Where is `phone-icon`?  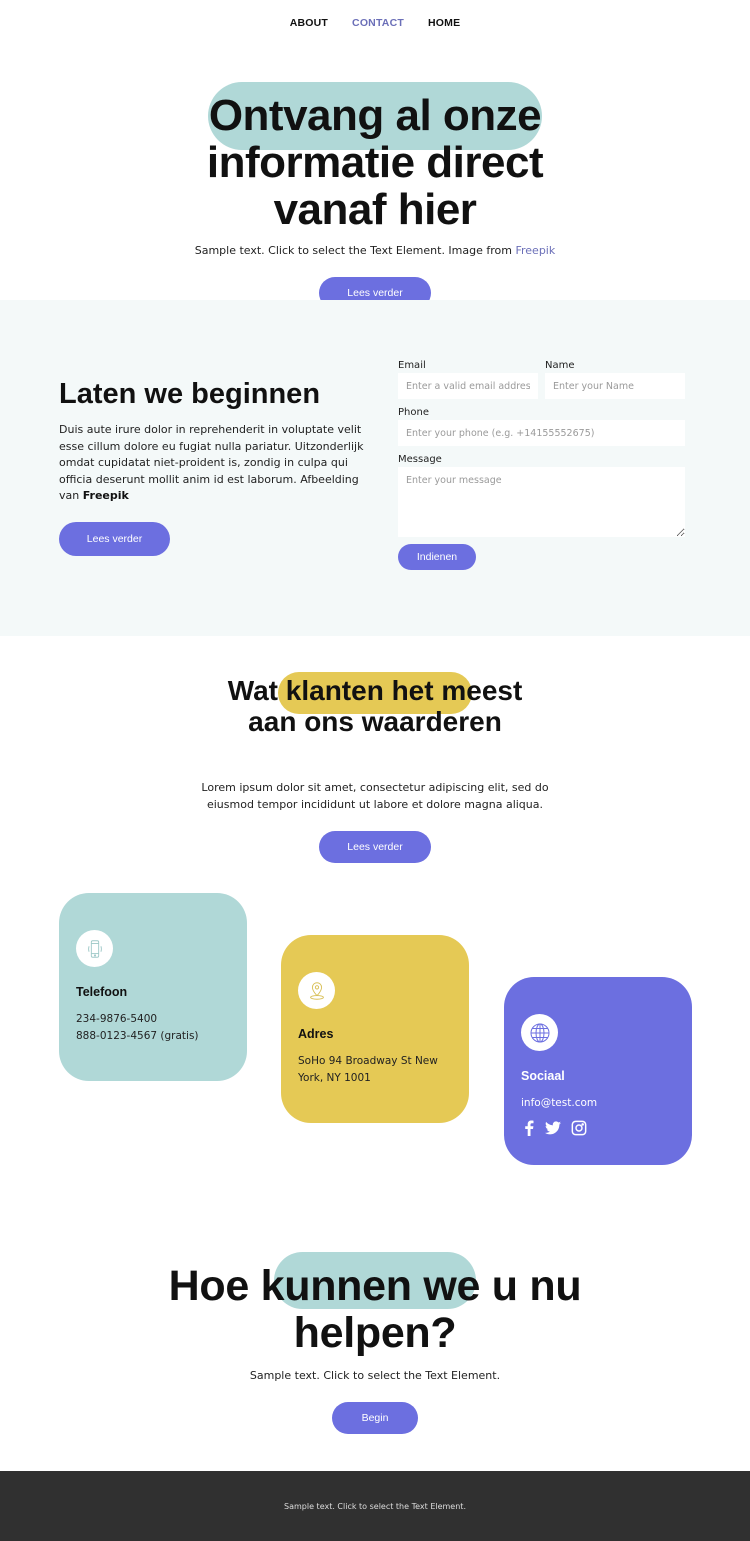 phone-icon is located at coordinates (94, 948).